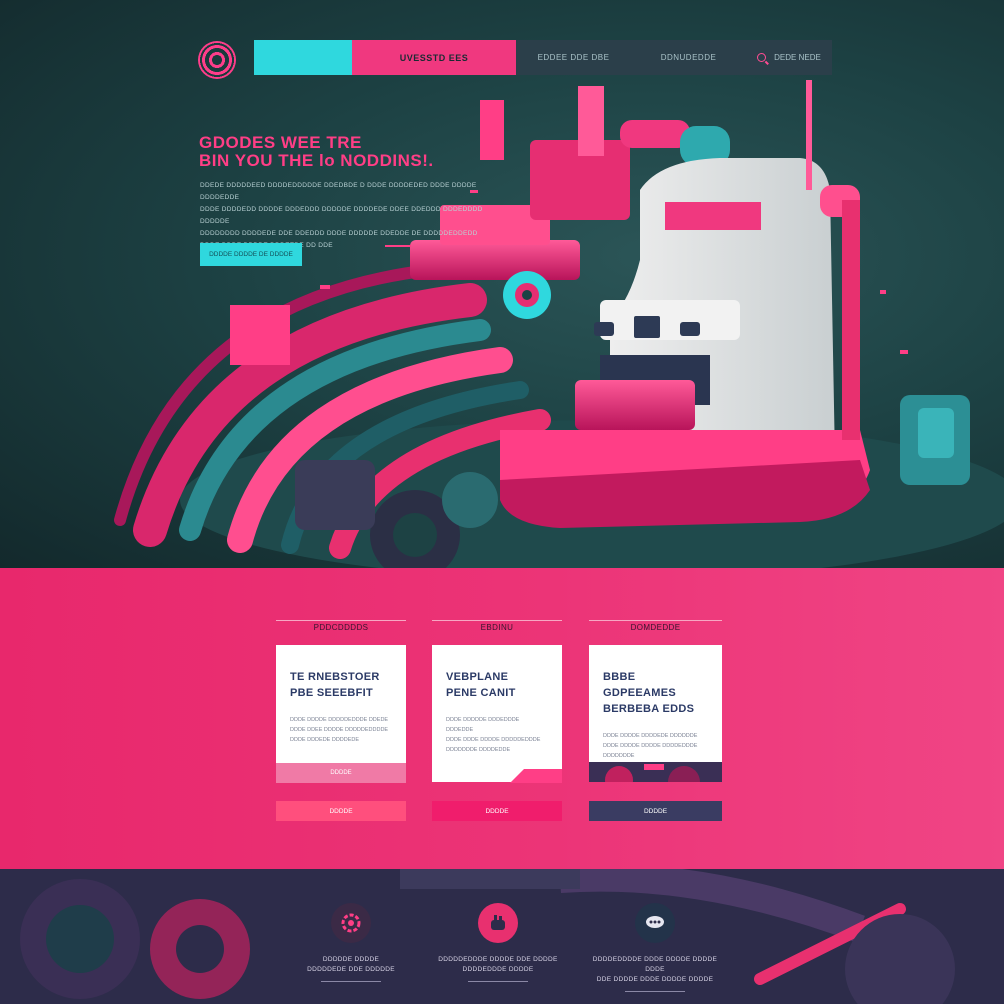  I want to click on feature-text-line: DDDDDE DDDDE, so click(351, 959).